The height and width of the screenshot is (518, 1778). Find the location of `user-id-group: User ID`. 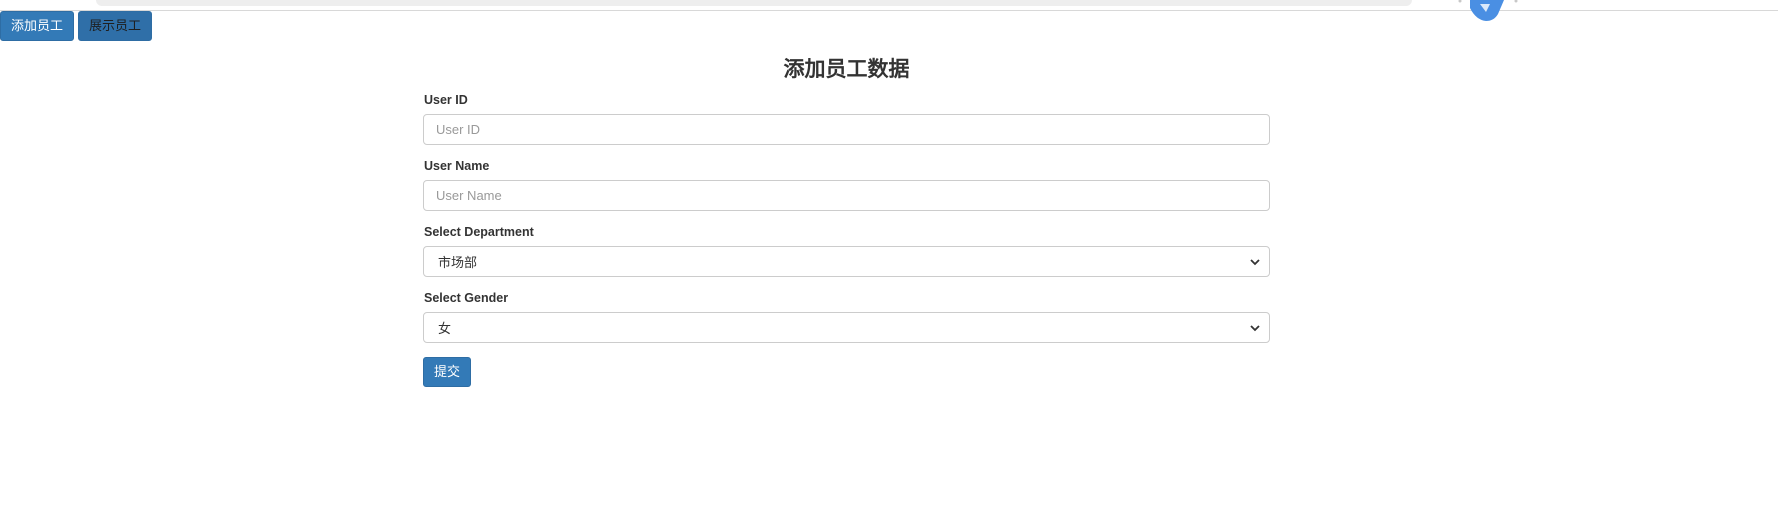

user-id-group: User ID is located at coordinates (846, 118).